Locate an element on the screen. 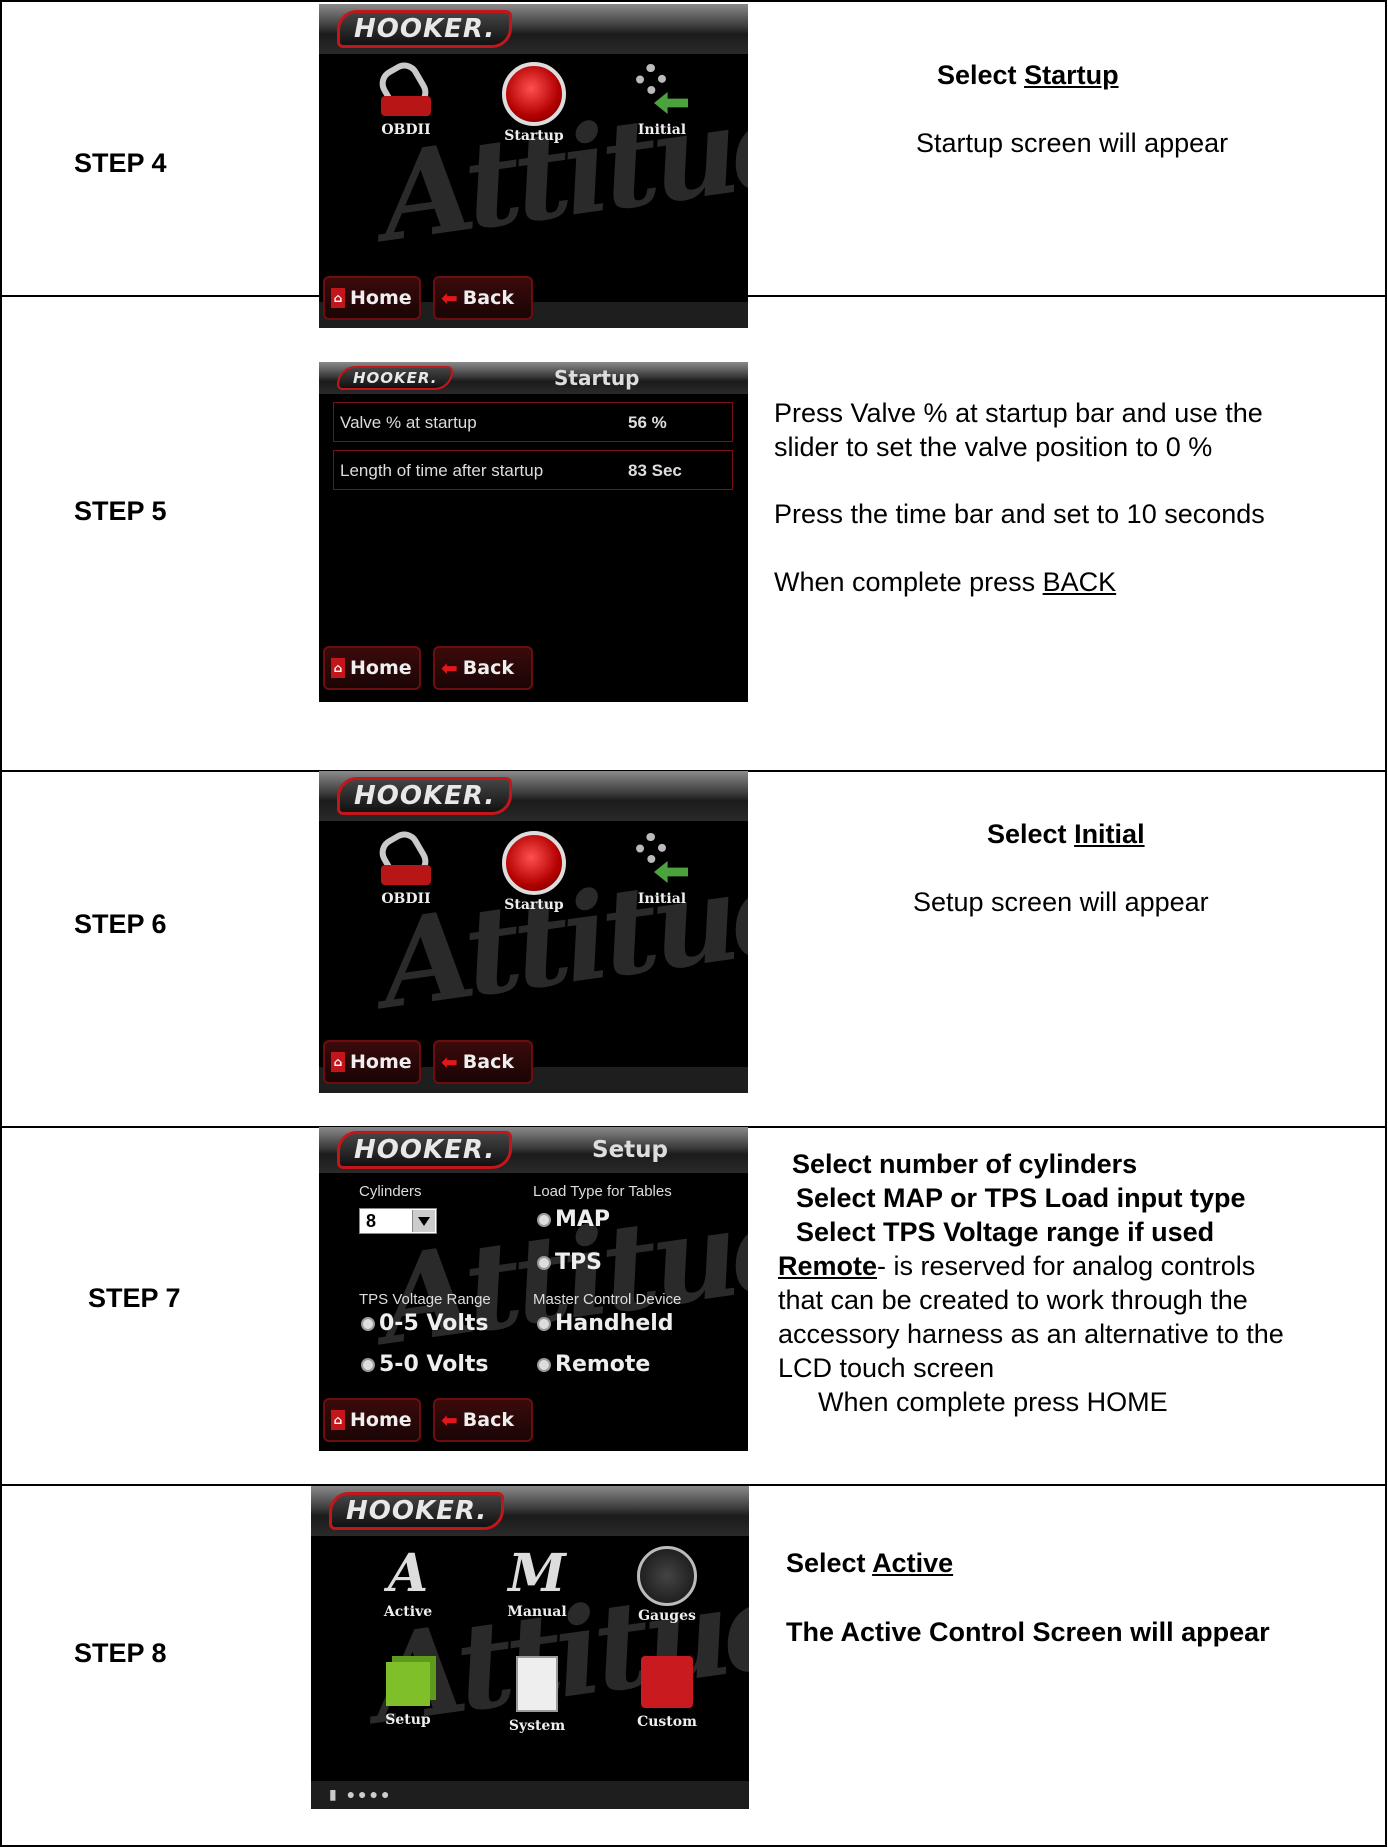 The width and height of the screenshot is (1388, 1847). setup-green-icon is located at coordinates (408, 1684).